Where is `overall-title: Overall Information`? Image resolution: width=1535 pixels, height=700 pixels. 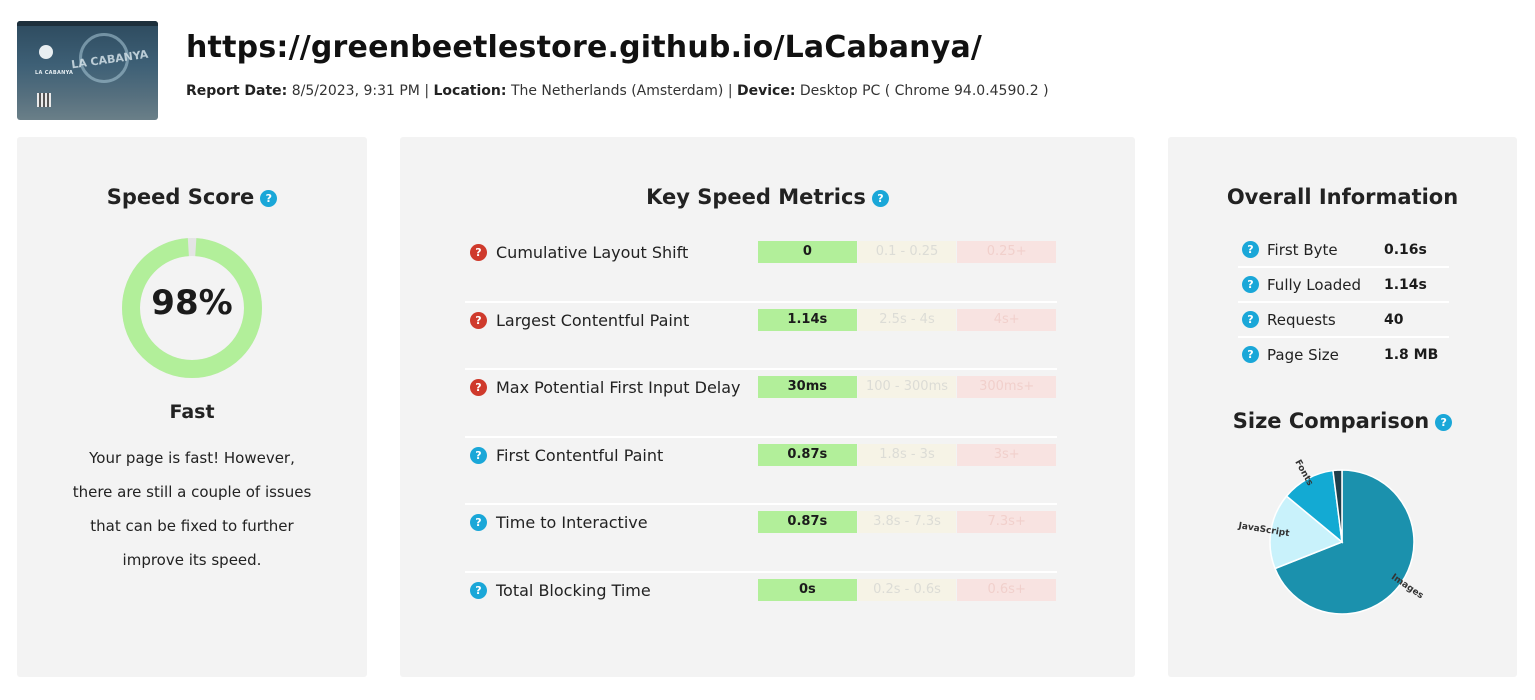
overall-title: Overall Information is located at coordinates (1342, 197).